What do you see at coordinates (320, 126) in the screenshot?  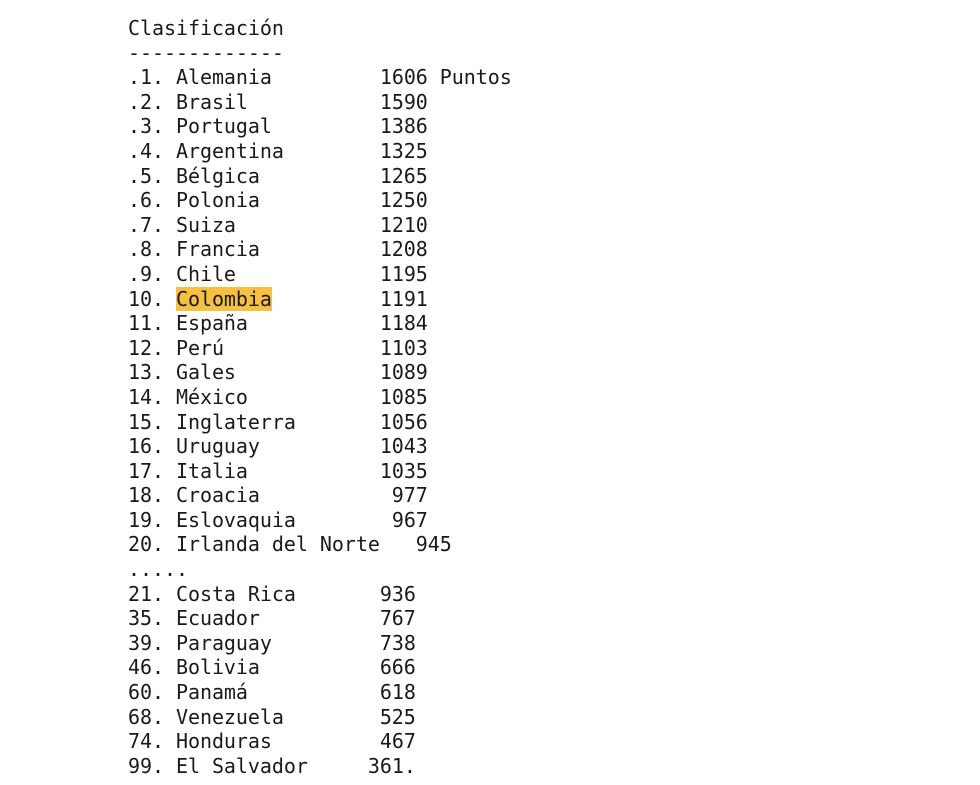 I see `ranking-row: .3. Portugal 1386` at bounding box center [320, 126].